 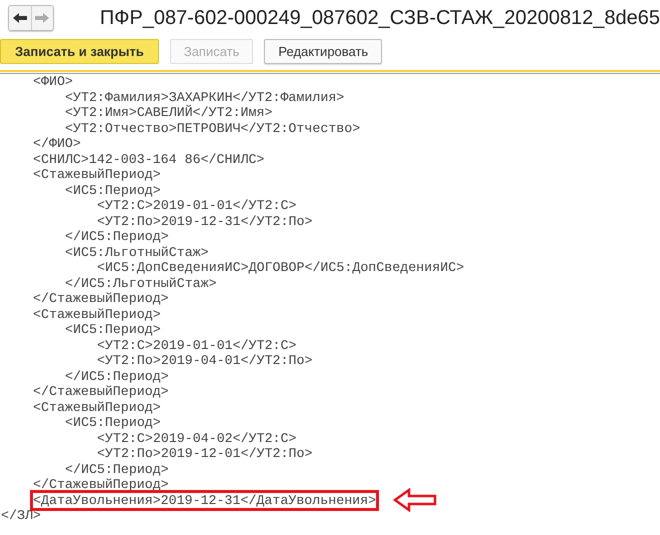 I want to click on code-line: <ИС5:ЛьготныйСтаж>, so click(x=137, y=252).